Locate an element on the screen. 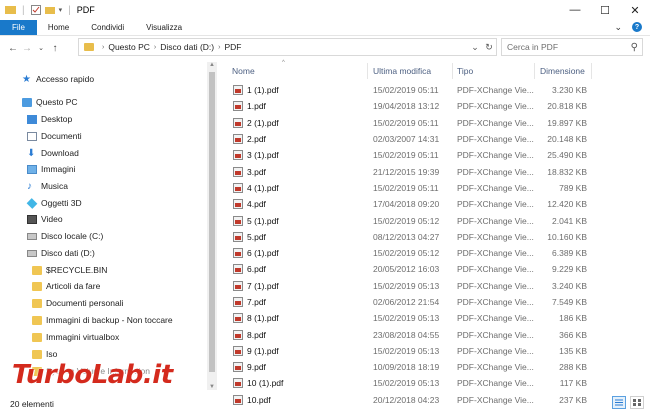  file-name-cell: 9.pdf is located at coordinates (249, 367).